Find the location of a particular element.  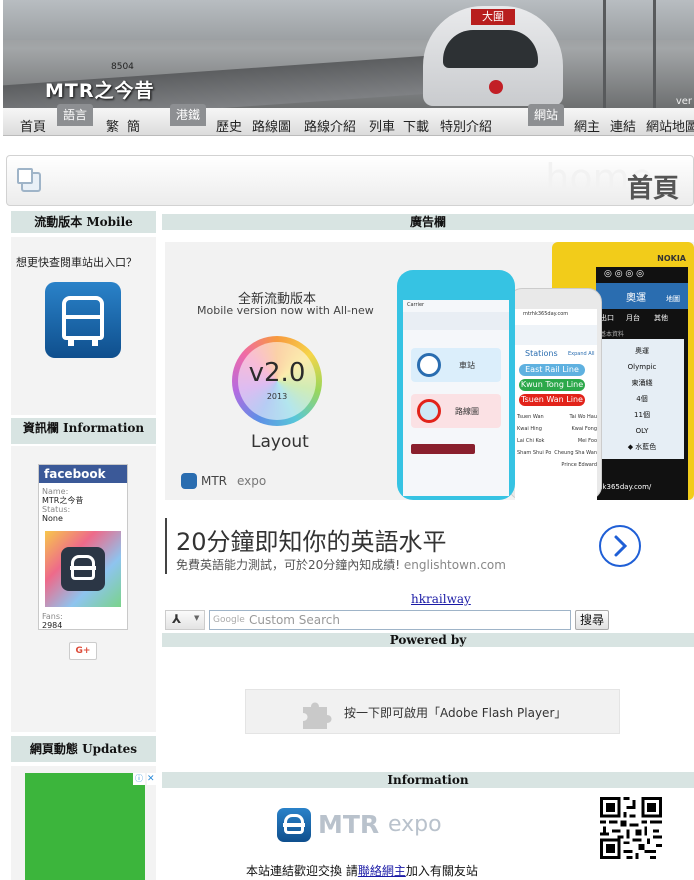

search-scope-dropdown: ⅄ ▼ is located at coordinates (185, 620).